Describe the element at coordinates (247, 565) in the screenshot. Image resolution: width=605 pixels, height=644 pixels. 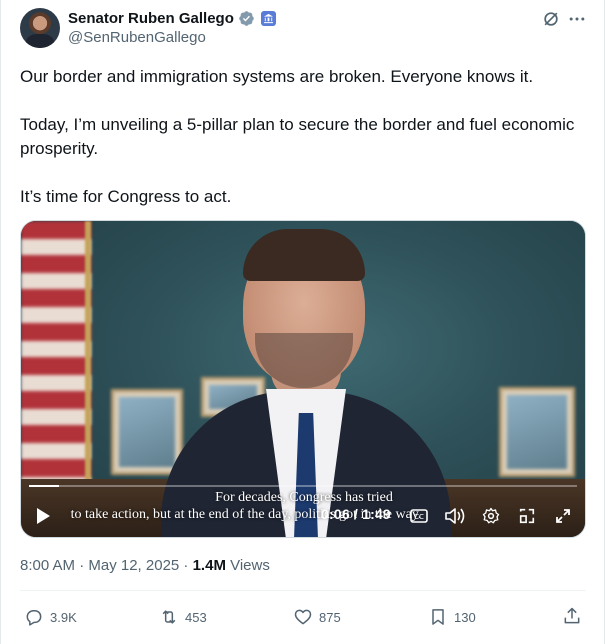
I see `views-label: Views` at that location.